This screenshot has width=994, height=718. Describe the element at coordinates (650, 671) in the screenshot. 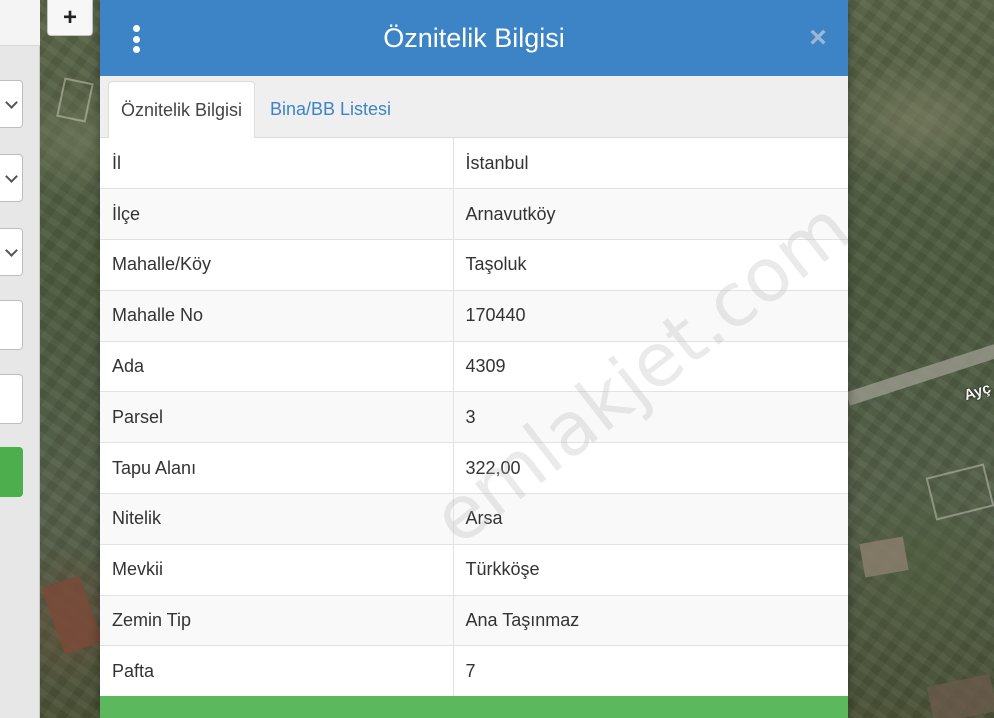

I see `row-value: 7` at that location.